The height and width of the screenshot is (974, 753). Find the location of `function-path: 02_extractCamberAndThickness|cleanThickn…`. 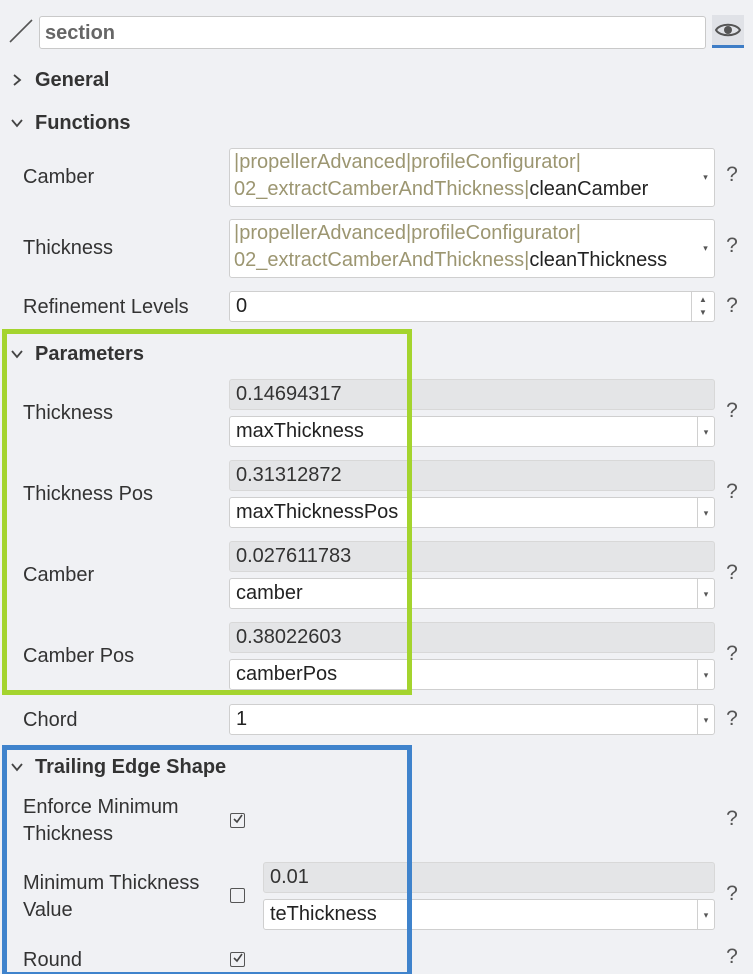

function-path: 02_extractCamberAndThickness|cleanThickn… is located at coordinates (451, 260).